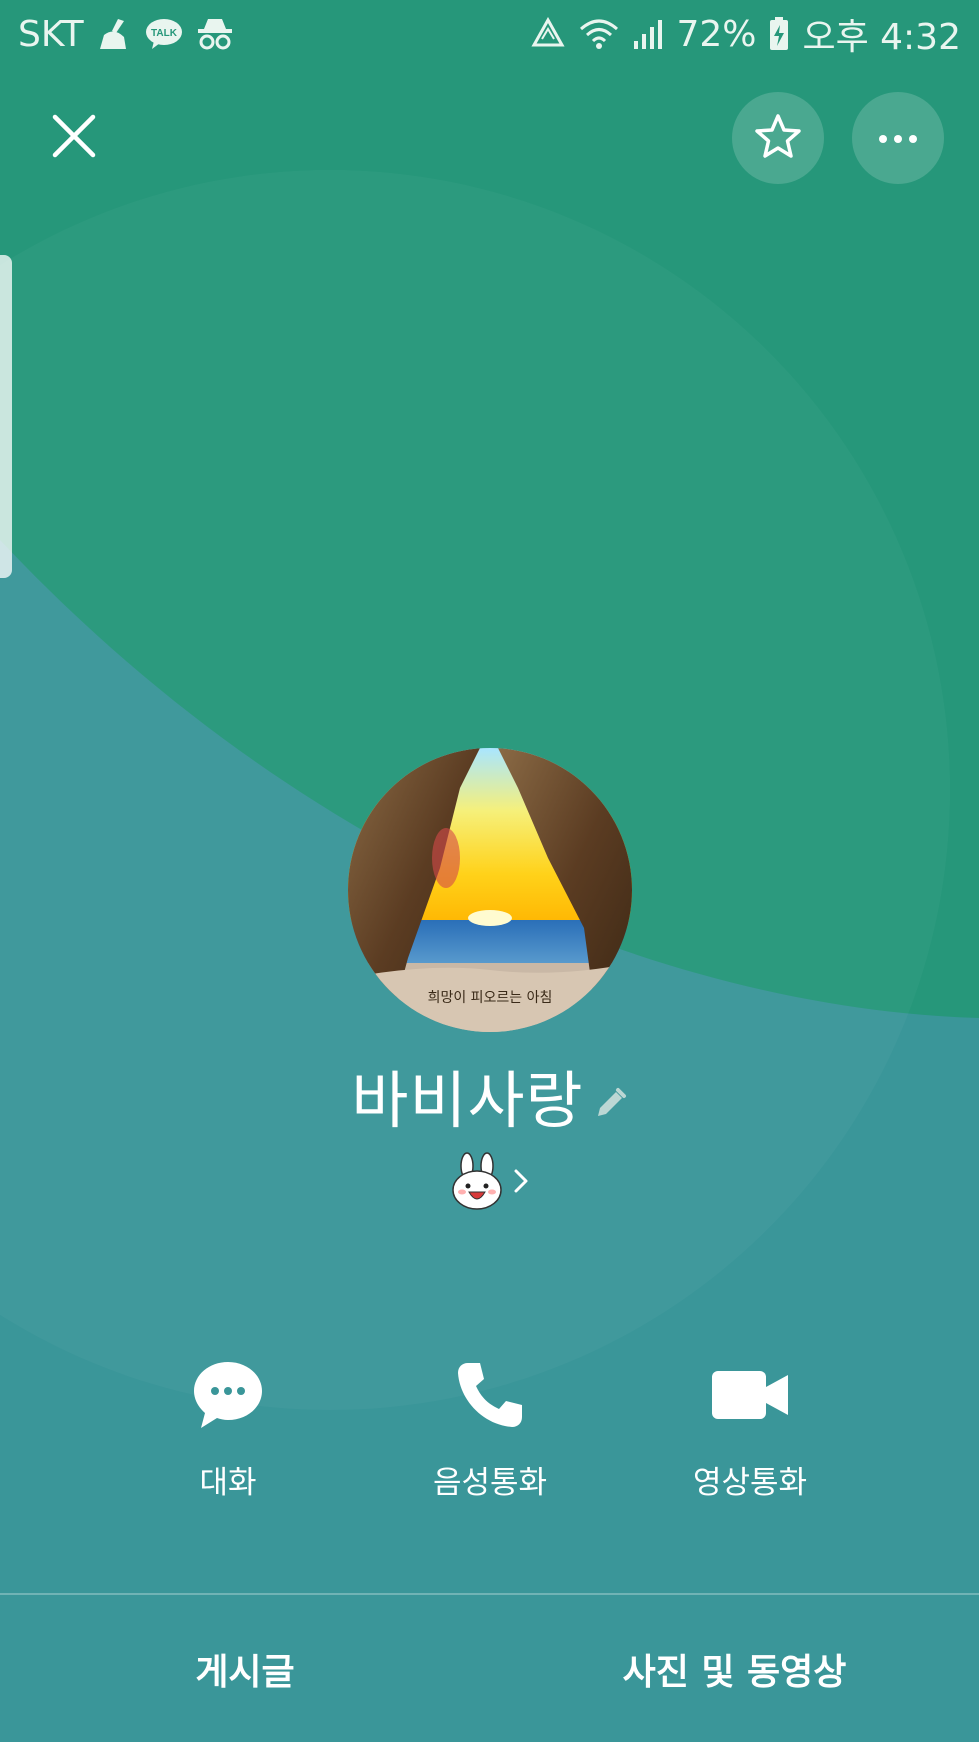 This screenshot has width=979, height=1742. Describe the element at coordinates (51, 34) in the screenshot. I see `carrier-label: SKT` at that location.